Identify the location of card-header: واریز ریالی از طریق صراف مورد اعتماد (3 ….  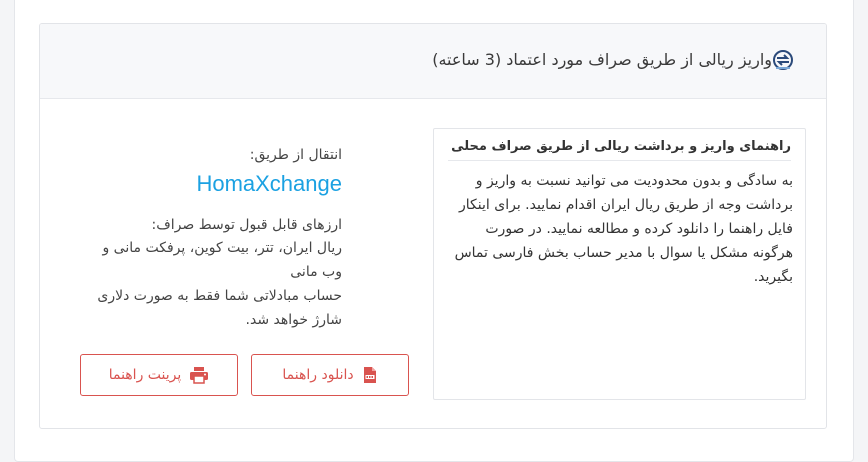
(433, 61).